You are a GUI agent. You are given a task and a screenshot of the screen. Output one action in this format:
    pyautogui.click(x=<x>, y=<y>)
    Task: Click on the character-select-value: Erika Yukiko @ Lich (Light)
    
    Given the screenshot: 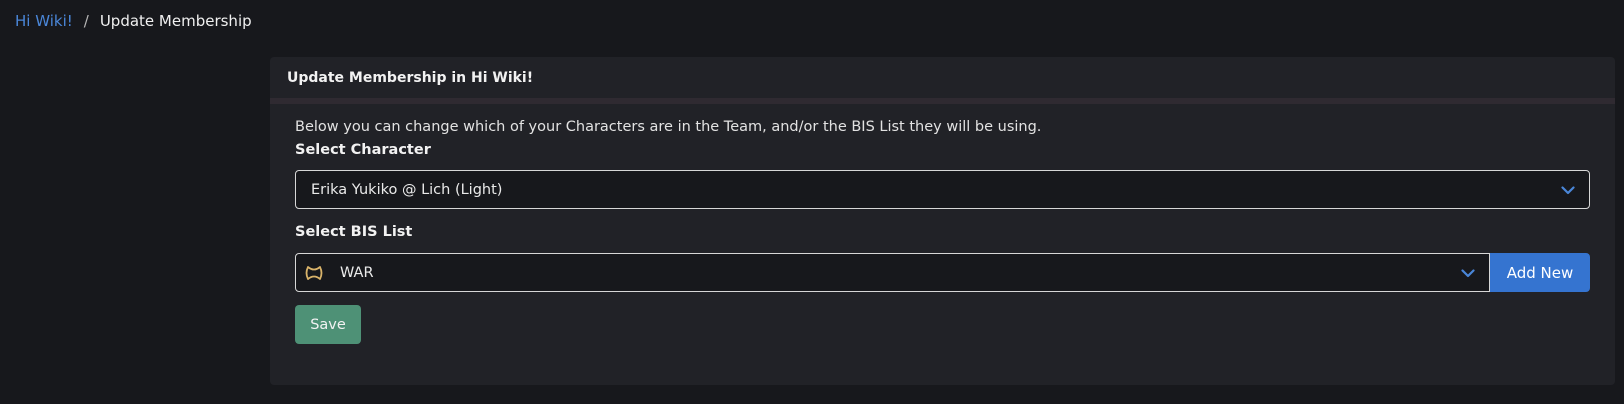 What is the action you would take?
    pyautogui.click(x=407, y=189)
    